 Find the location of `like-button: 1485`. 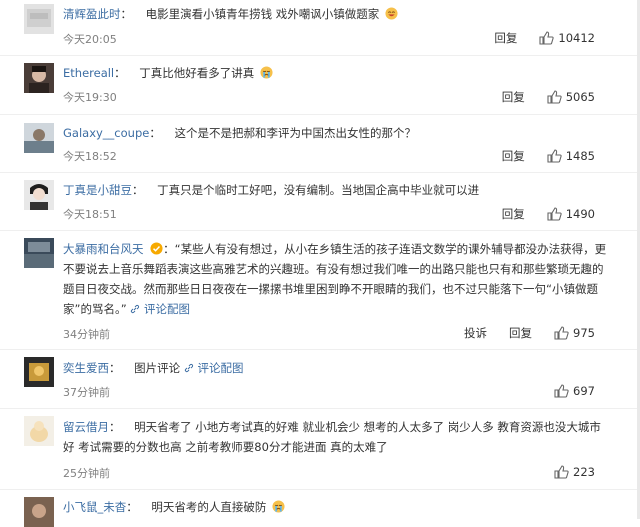

like-button: 1485 is located at coordinates (571, 156).